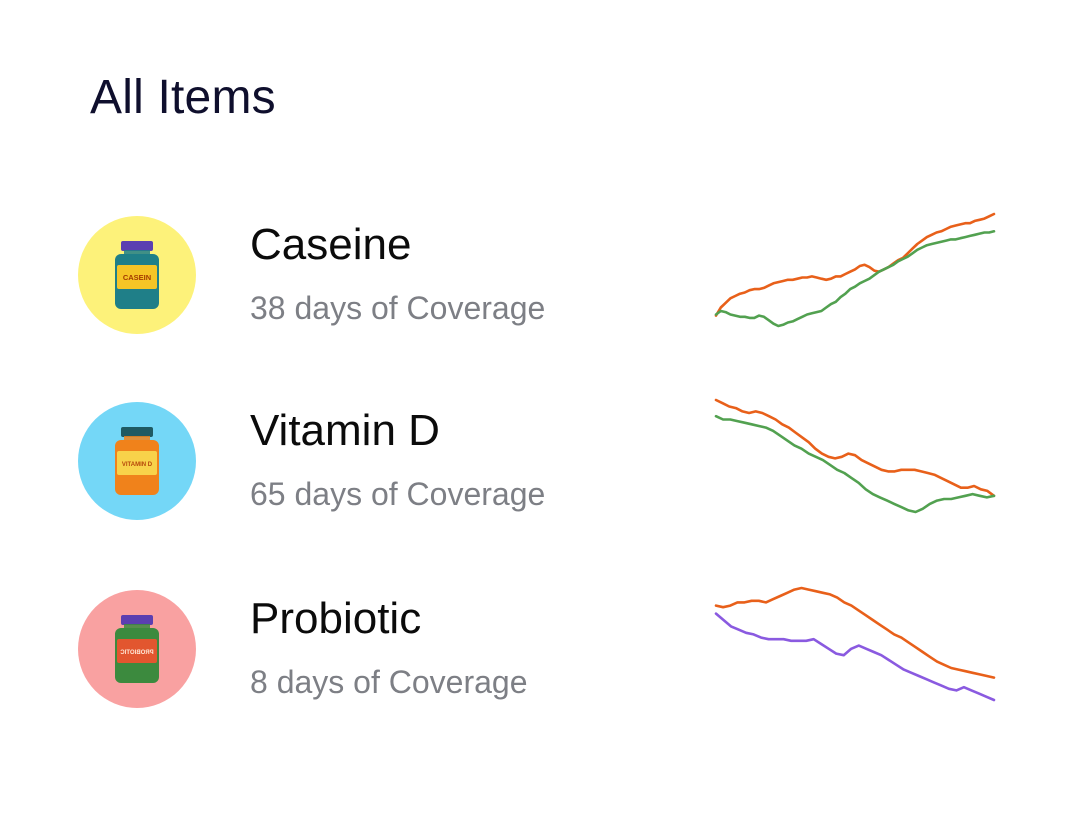  I want to click on item-coverage: 65 days of Coverage, so click(398, 494).